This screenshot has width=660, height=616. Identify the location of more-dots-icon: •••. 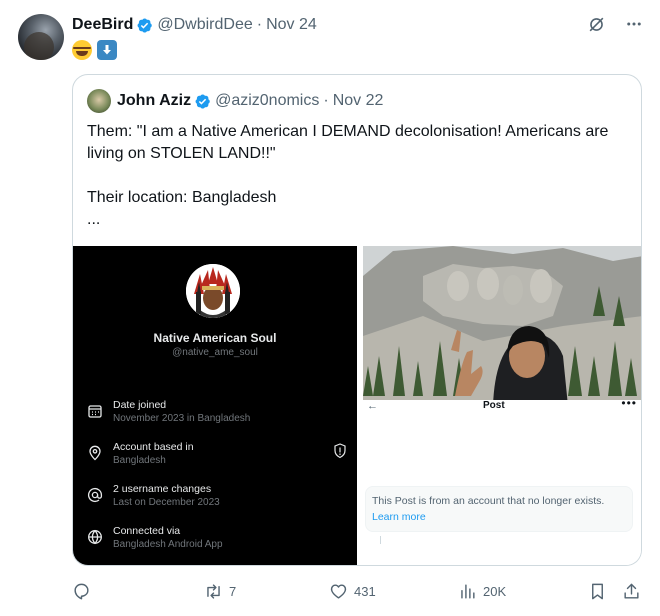
(629, 403).